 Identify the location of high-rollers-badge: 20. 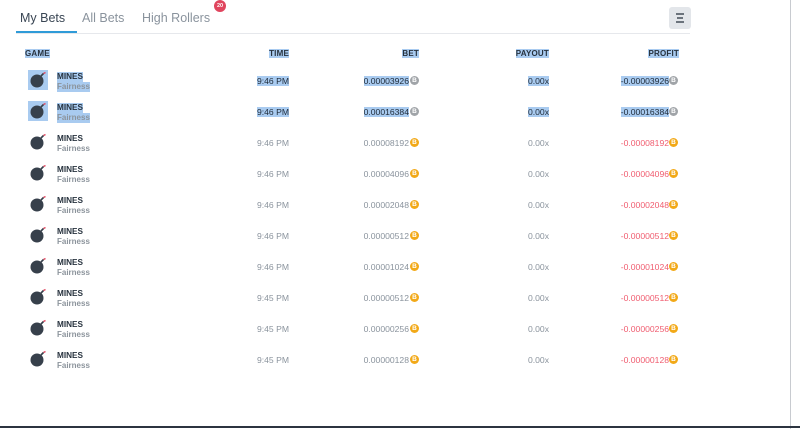
(220, 6).